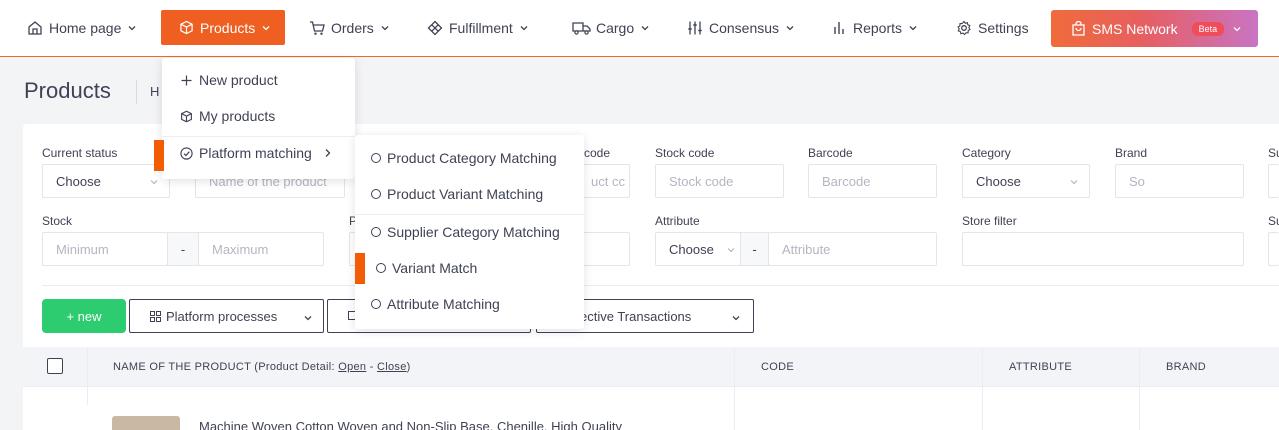 This screenshot has width=1279, height=430. I want to click on product-thumbnail, so click(146, 423).